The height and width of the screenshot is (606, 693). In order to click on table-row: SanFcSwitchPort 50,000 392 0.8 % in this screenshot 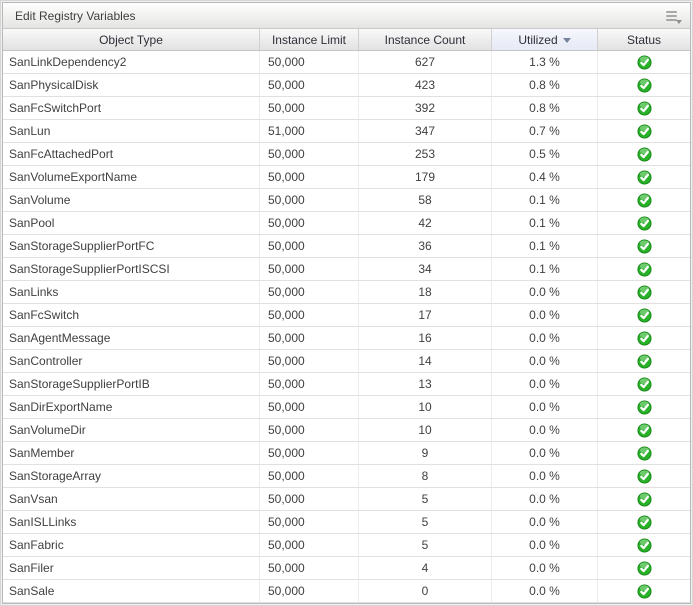, I will do `click(346, 108)`.